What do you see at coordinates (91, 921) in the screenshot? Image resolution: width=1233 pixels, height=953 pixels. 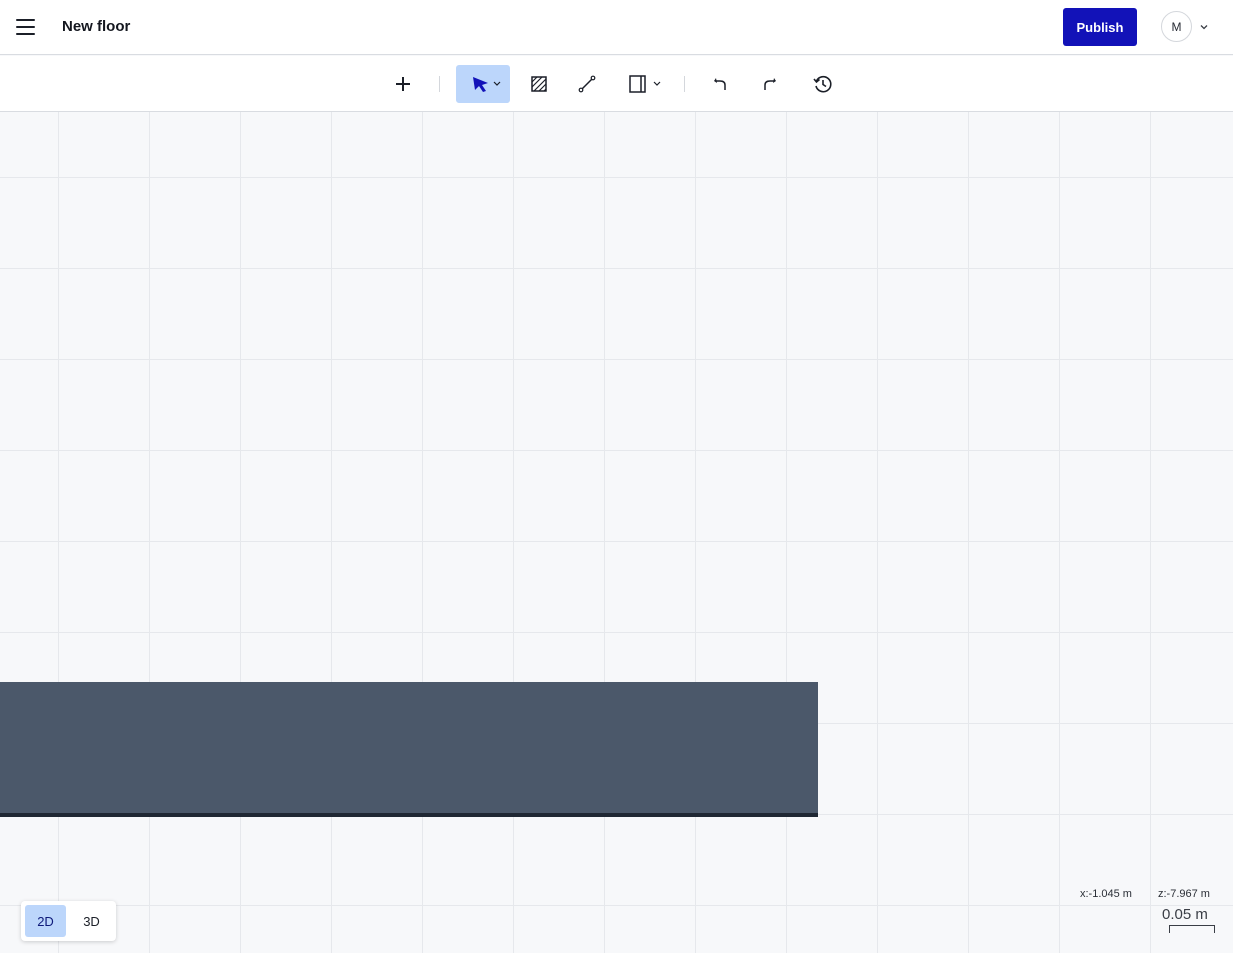 I see `view-3d-button: 3D` at bounding box center [91, 921].